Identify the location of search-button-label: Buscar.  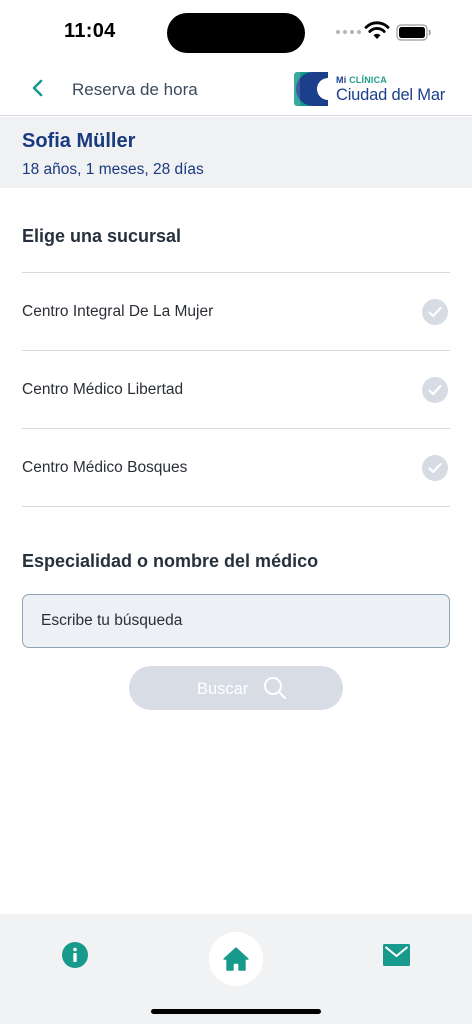
(223, 689).